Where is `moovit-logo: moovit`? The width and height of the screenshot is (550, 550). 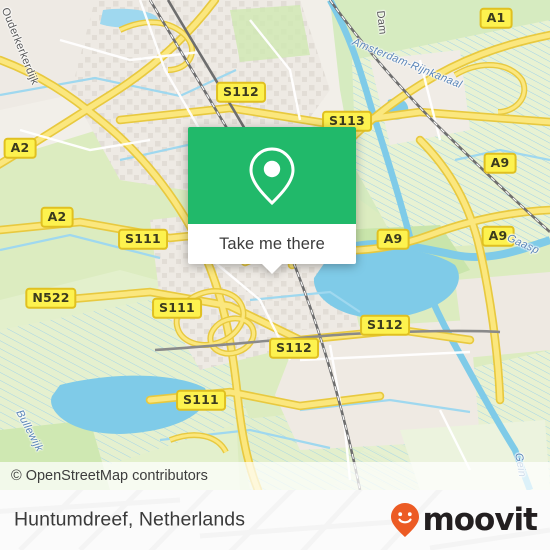 moovit-logo: moovit is located at coordinates (464, 519).